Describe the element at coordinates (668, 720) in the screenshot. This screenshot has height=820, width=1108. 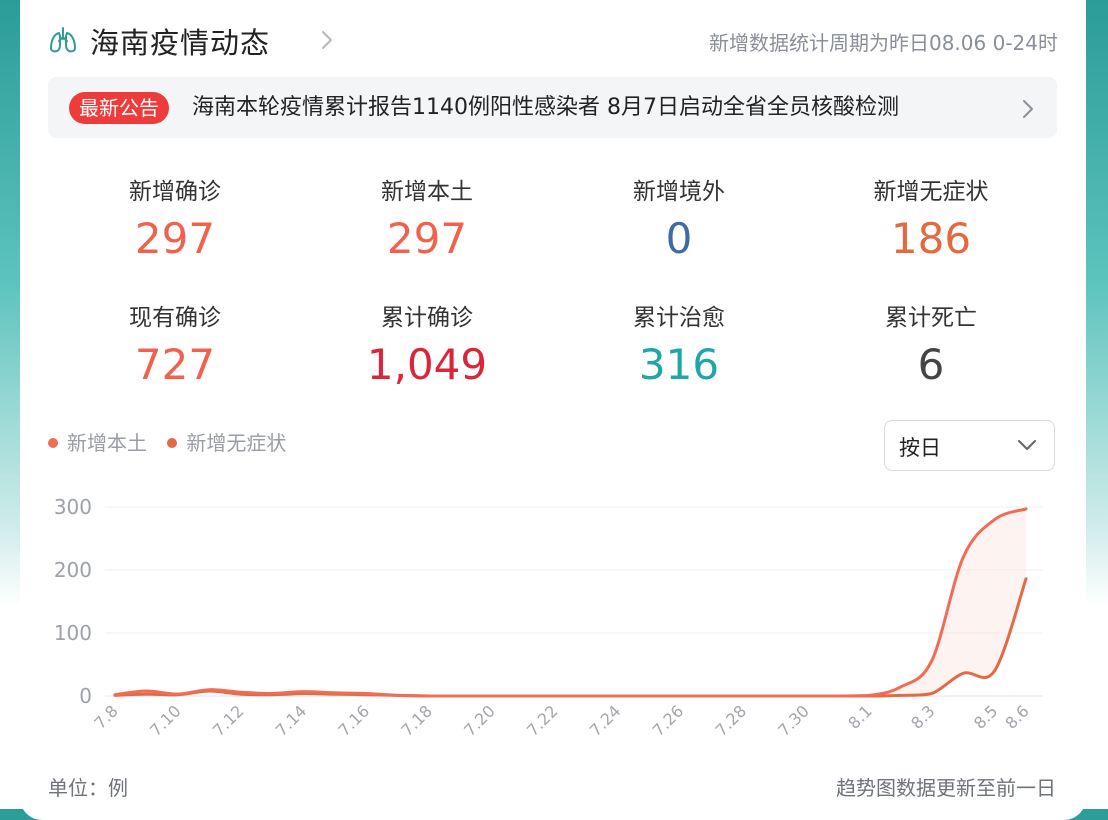
I see `x-tick-label: 7.26` at that location.